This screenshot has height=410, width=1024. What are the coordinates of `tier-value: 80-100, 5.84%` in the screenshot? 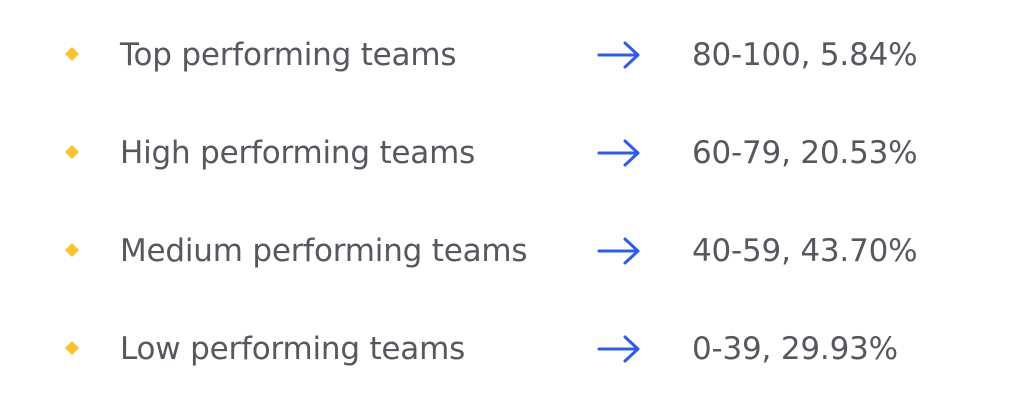 It's located at (805, 55).